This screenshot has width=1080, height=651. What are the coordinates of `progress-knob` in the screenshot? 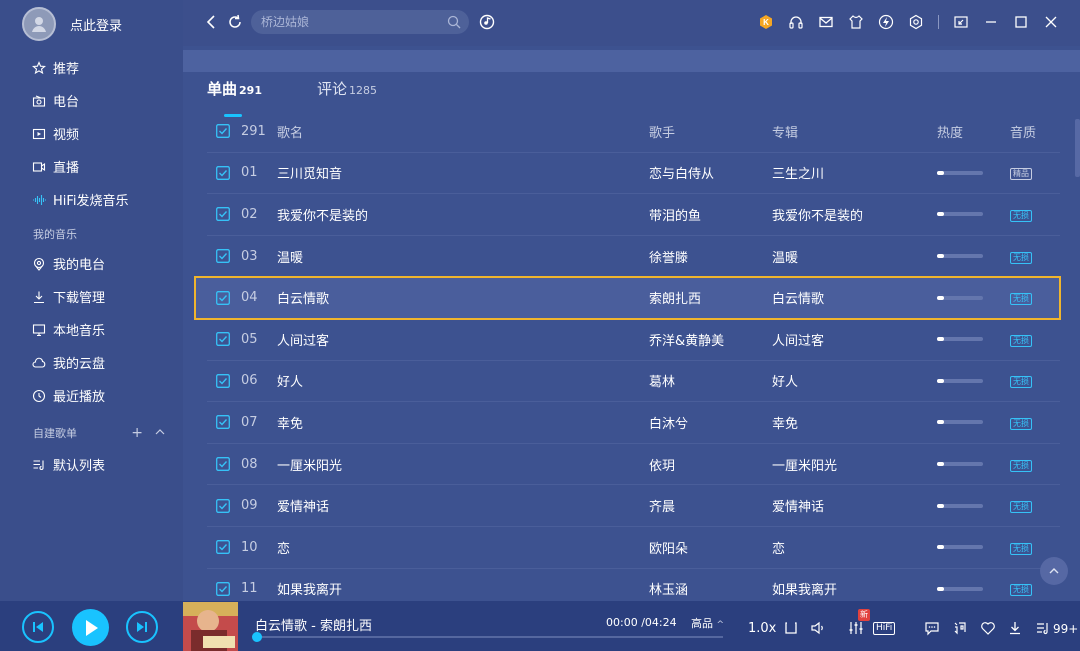 It's located at (257, 637).